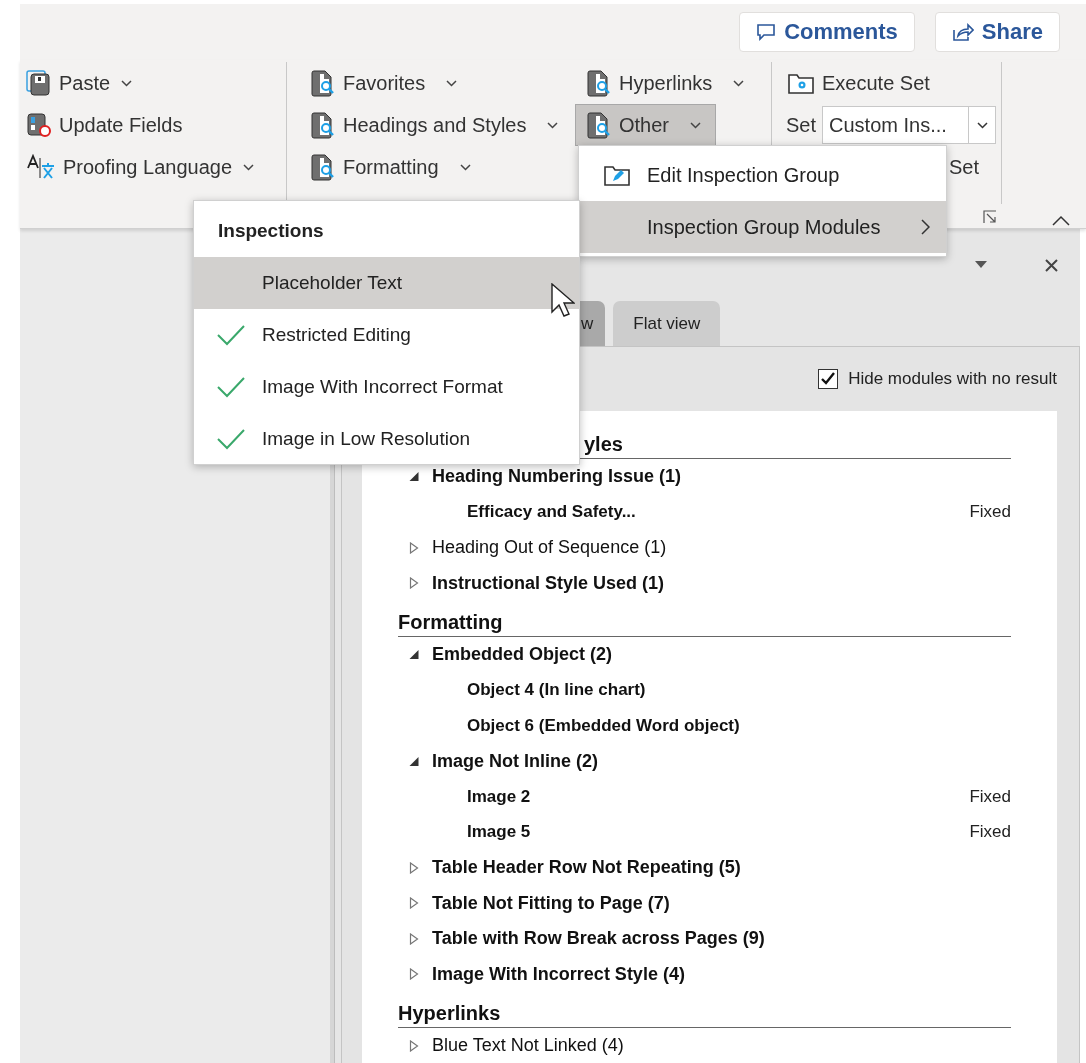  Describe the element at coordinates (704, 655) in the screenshot. I see `tree-item: Embedded Object (2)` at that location.